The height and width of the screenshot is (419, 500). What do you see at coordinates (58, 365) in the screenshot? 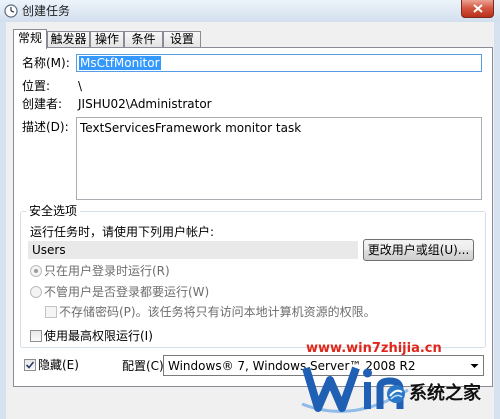
I see `hidden-label: 隐藏(E)` at bounding box center [58, 365].